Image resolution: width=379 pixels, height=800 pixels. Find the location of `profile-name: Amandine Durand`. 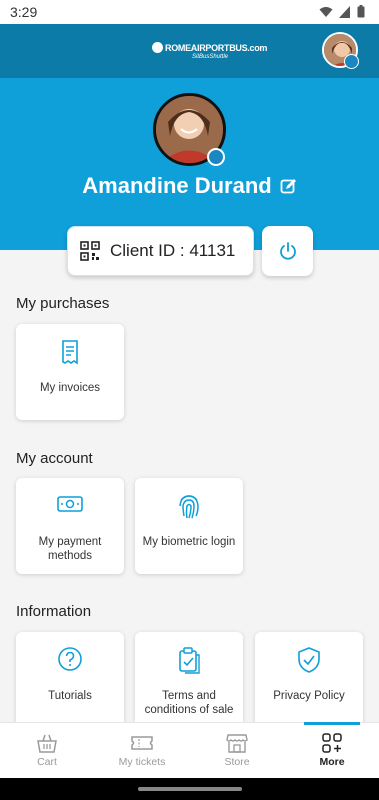

profile-name: Amandine Durand is located at coordinates (177, 185).